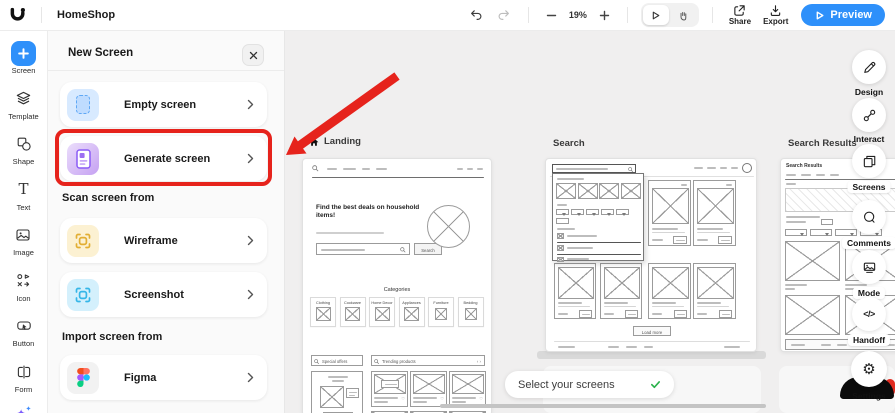 This screenshot has height=413, width=895. I want to click on zoom-in-button, so click(604, 15).